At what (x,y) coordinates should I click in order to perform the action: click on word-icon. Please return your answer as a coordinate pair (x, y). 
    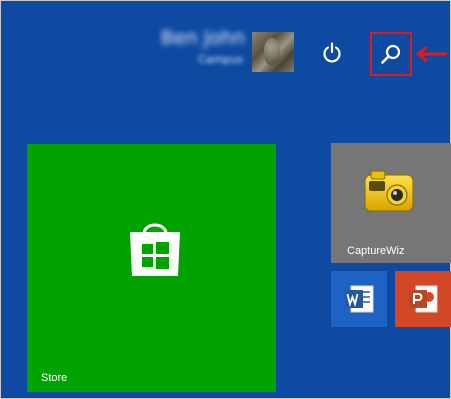
    Looking at the image, I should click on (359, 299).